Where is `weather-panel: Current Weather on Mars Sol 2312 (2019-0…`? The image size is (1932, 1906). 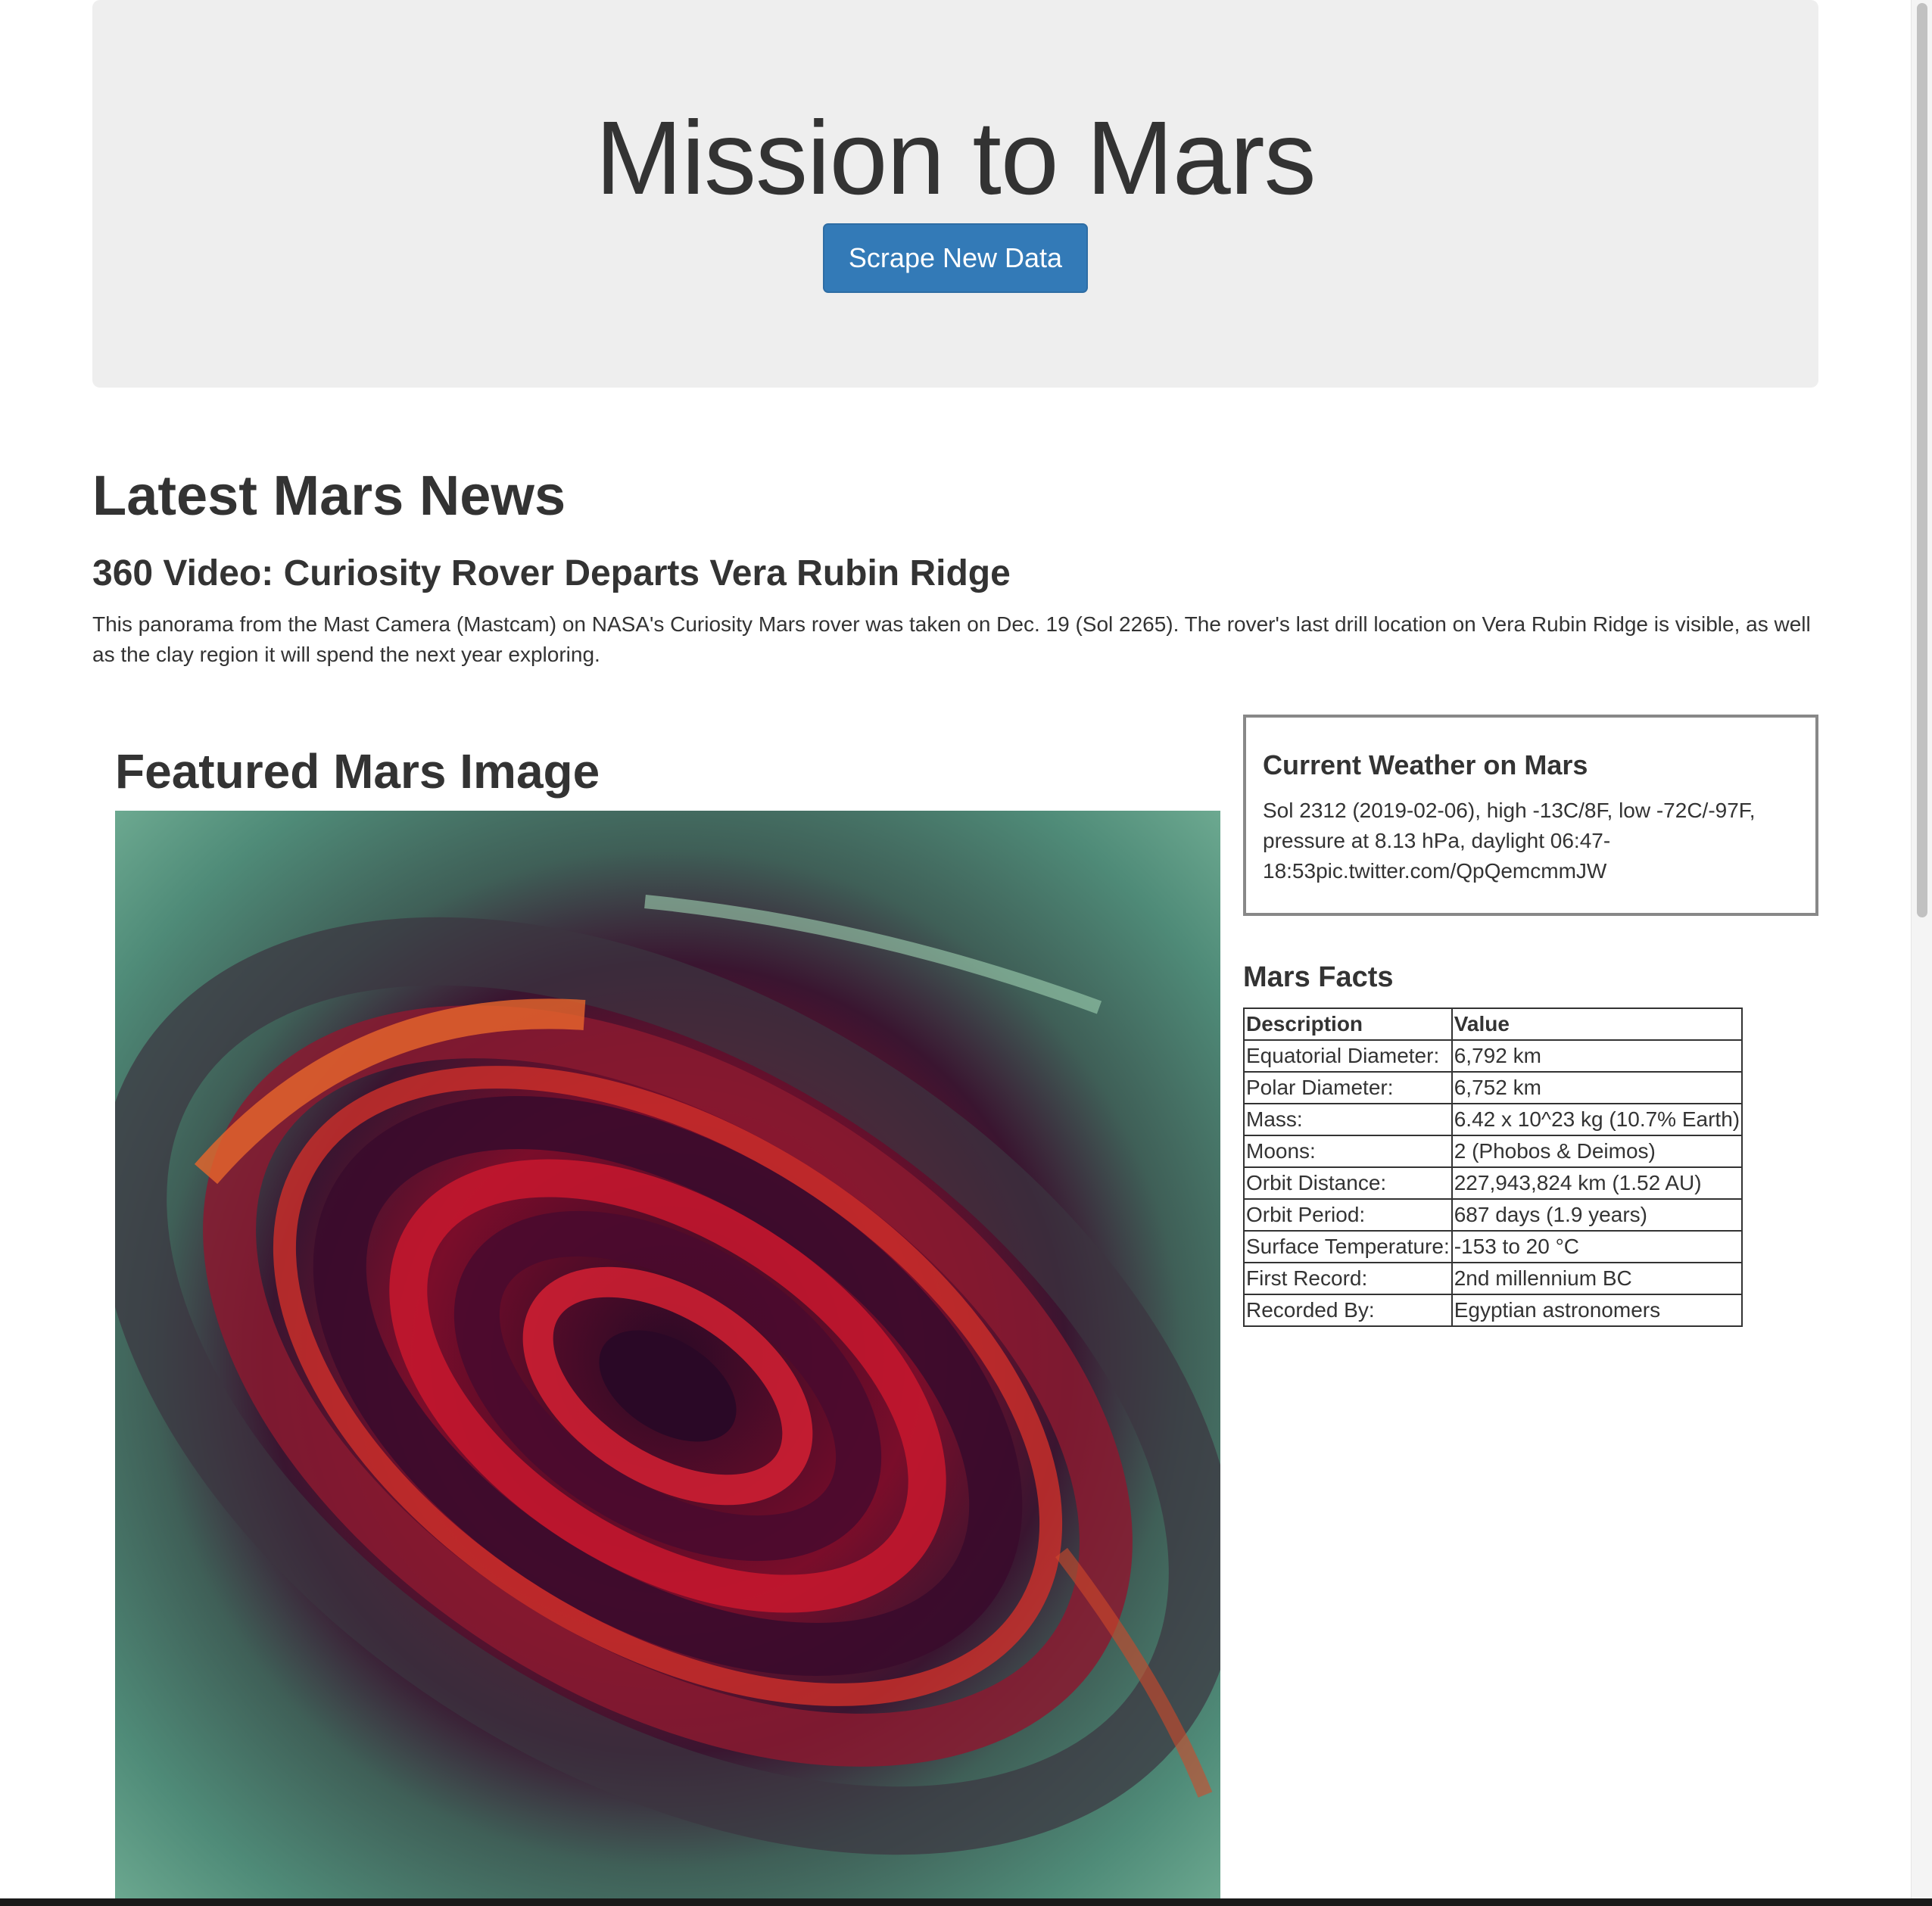
weather-panel: Current Weather on Mars Sol 2312 (2019-0… is located at coordinates (1530, 816).